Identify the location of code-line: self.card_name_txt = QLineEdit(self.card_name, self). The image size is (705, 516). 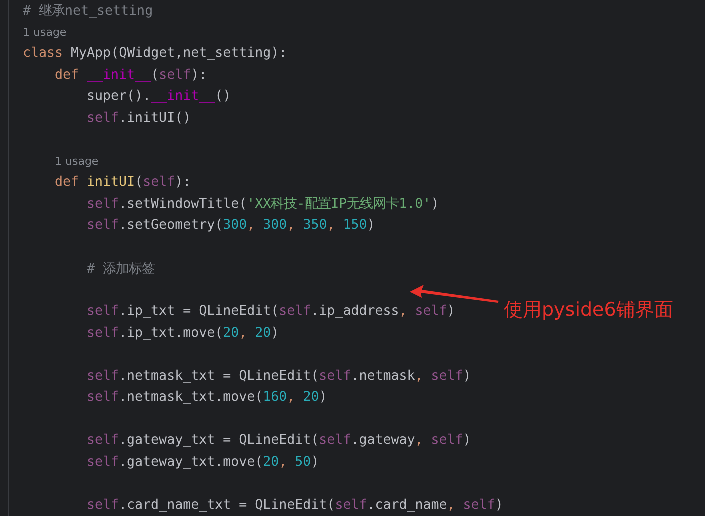
(295, 505).